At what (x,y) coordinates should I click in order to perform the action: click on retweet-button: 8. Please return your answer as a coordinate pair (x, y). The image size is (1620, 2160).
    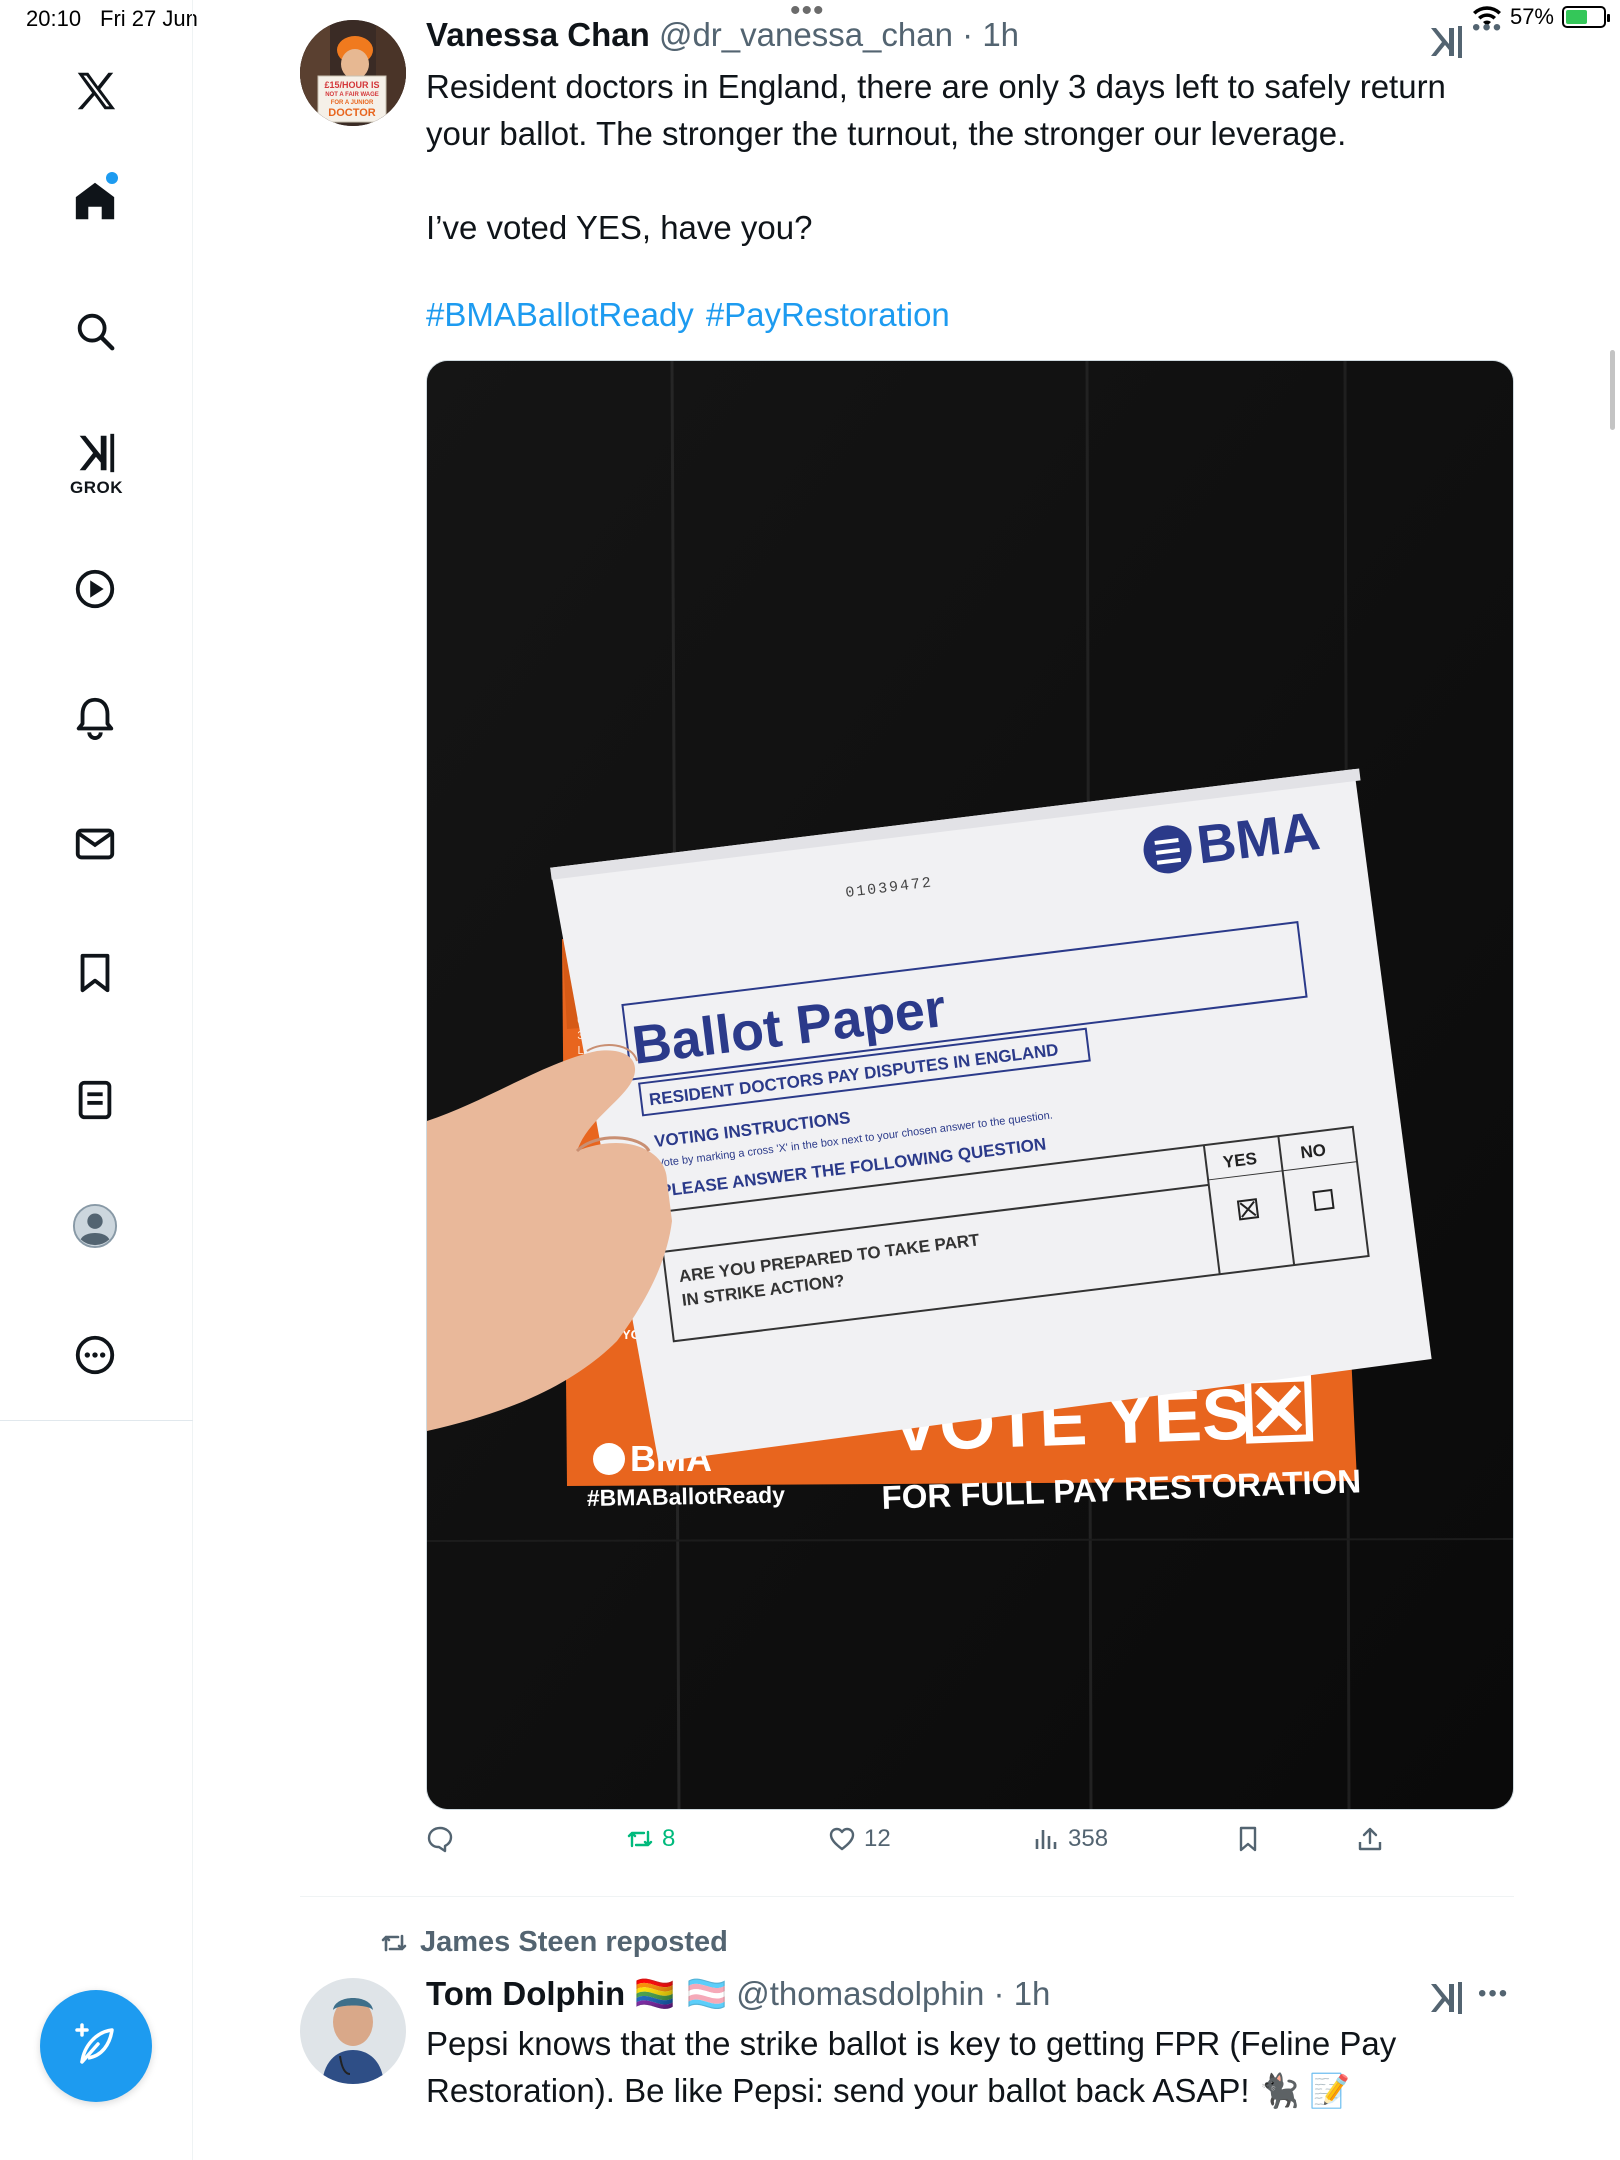
    Looking at the image, I should click on (650, 1839).